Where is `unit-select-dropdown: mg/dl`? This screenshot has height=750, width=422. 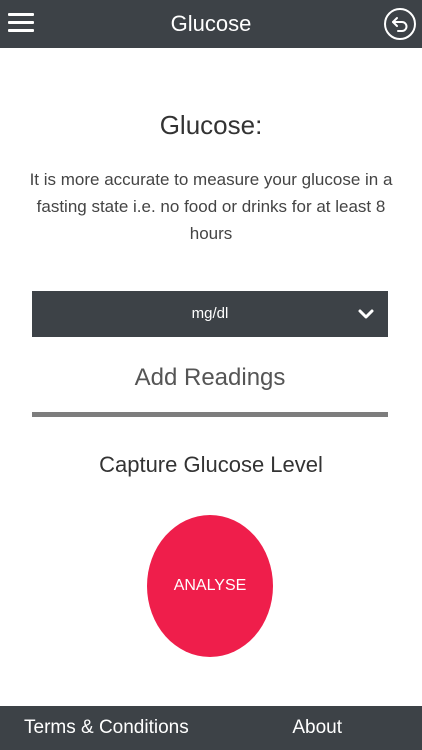 unit-select-dropdown: mg/dl is located at coordinates (210, 314).